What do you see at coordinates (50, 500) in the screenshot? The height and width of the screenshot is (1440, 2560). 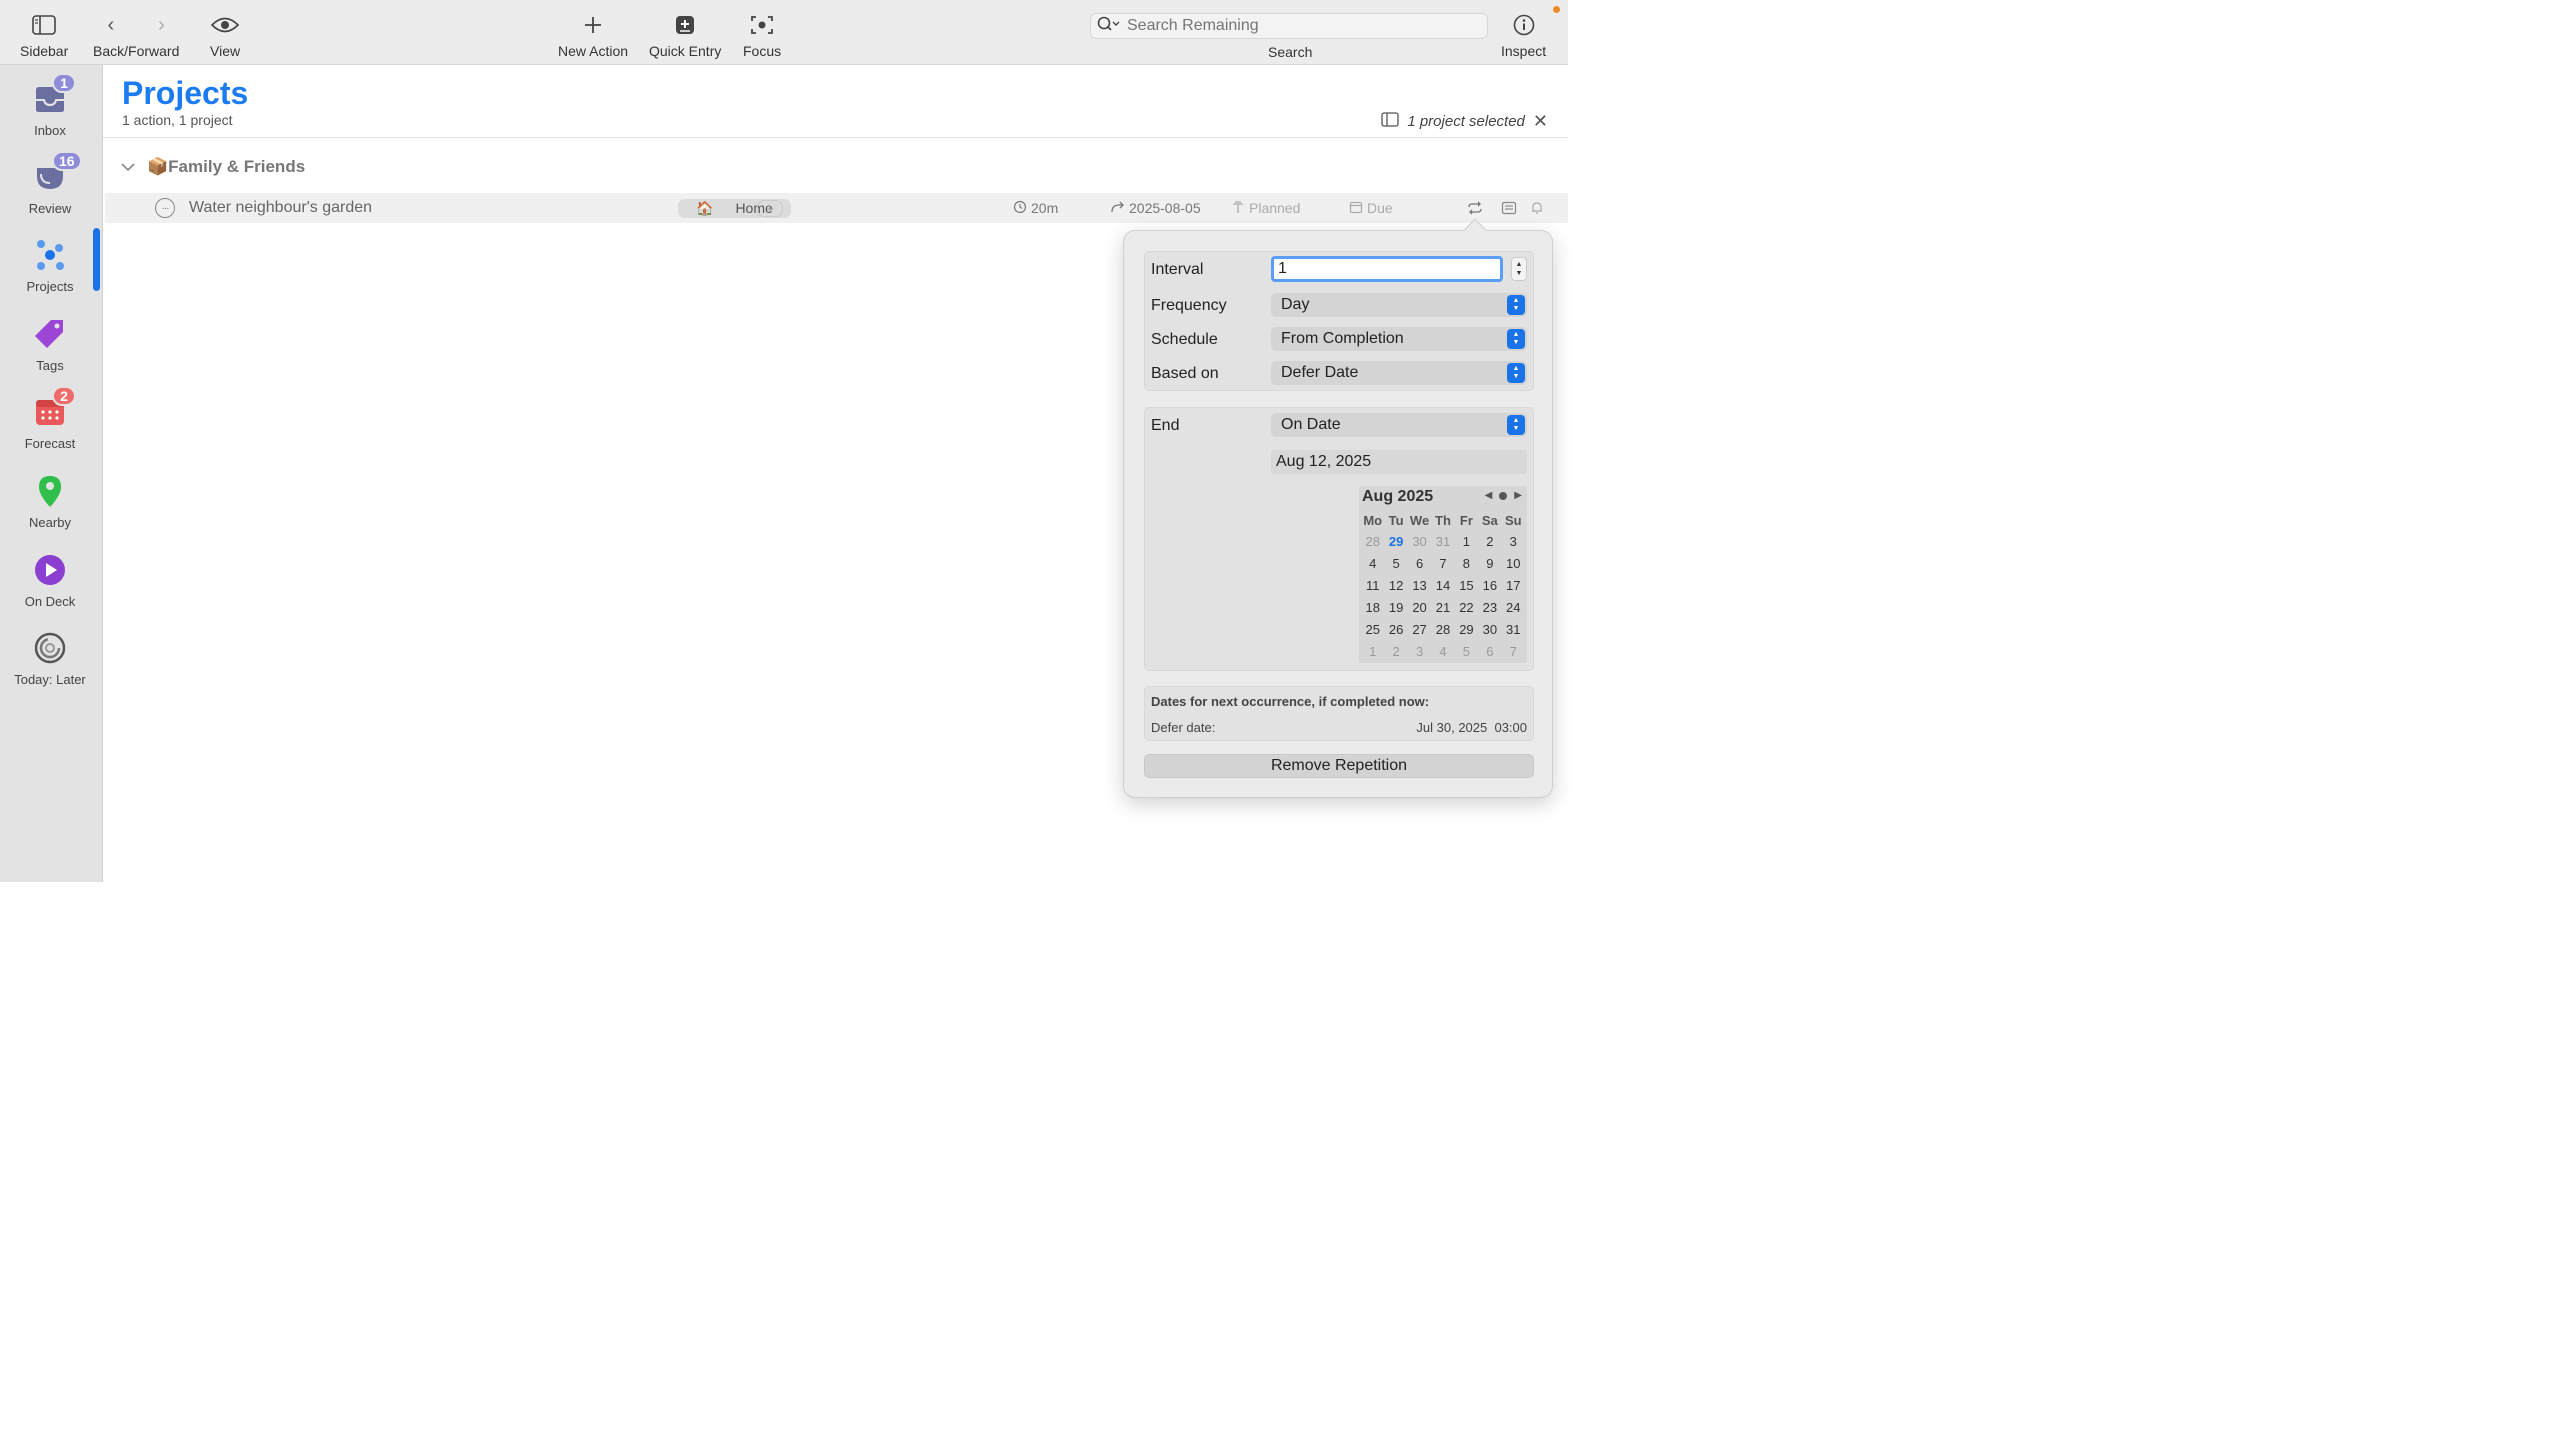 I see `sidebar-item-nearby: Nearby` at bounding box center [50, 500].